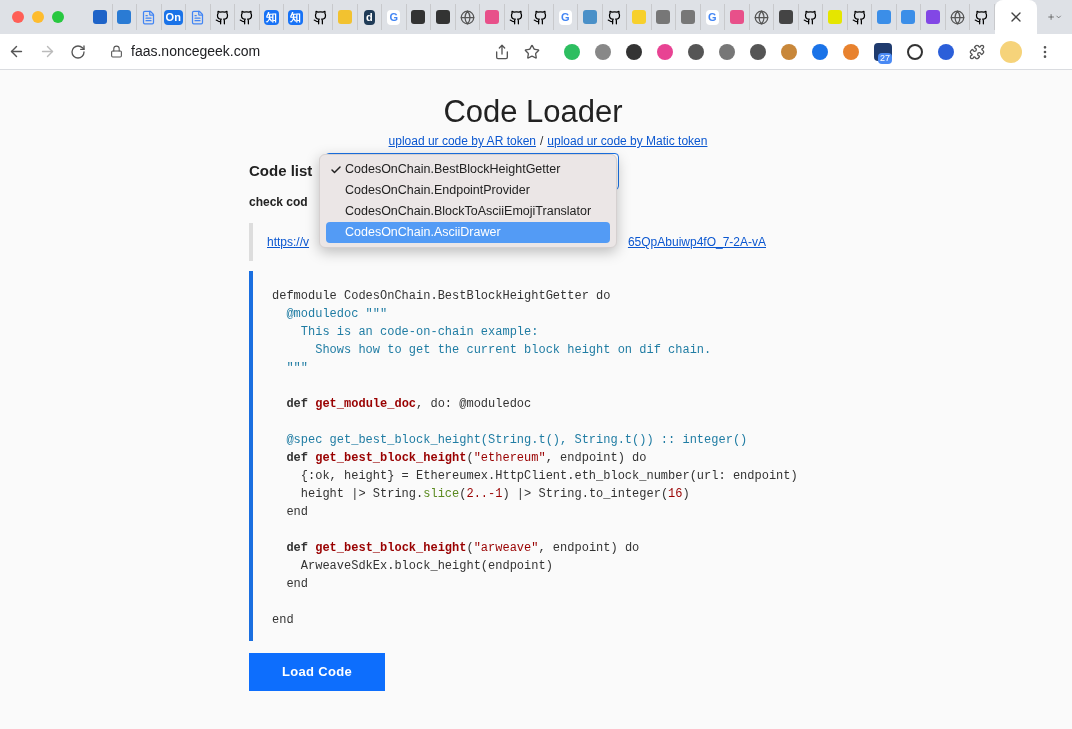 The image size is (1072, 729). What do you see at coordinates (533, 112) in the screenshot?
I see `page-title: Code Loader` at bounding box center [533, 112].